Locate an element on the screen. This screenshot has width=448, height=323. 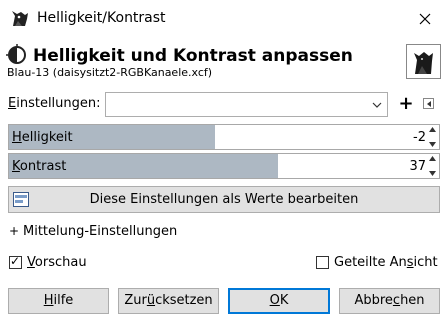
ok-button: OK is located at coordinates (279, 301).